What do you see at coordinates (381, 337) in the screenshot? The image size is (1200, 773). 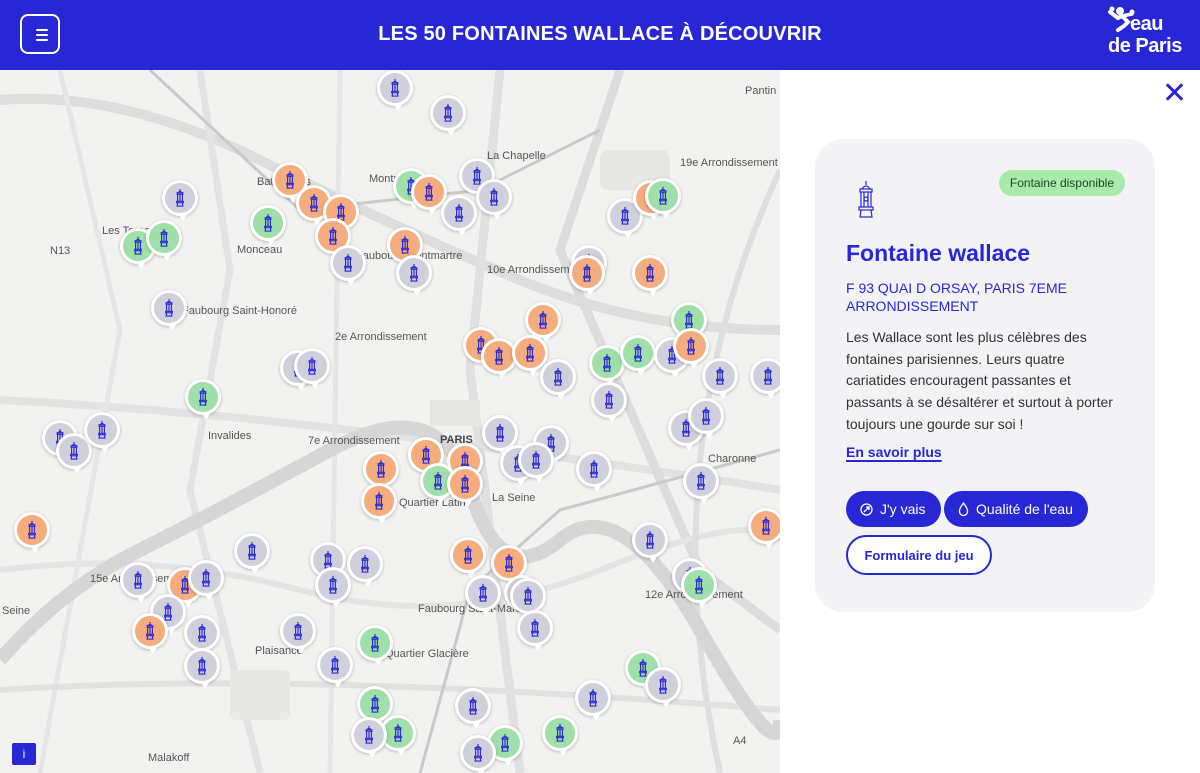 I see `map-label: 2e Arrondissement` at bounding box center [381, 337].